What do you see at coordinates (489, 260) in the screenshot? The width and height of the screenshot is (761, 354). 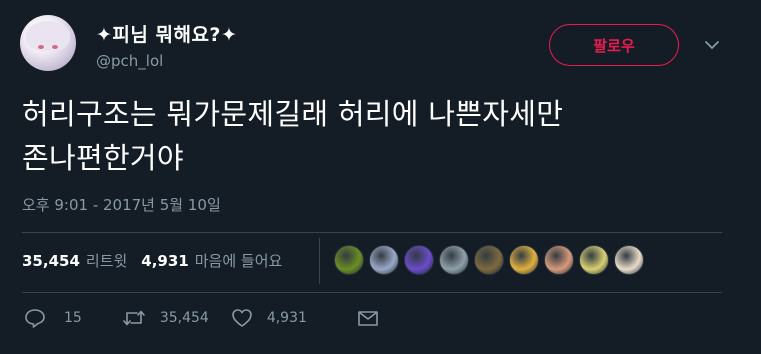 I see `liker-5-avatar` at bounding box center [489, 260].